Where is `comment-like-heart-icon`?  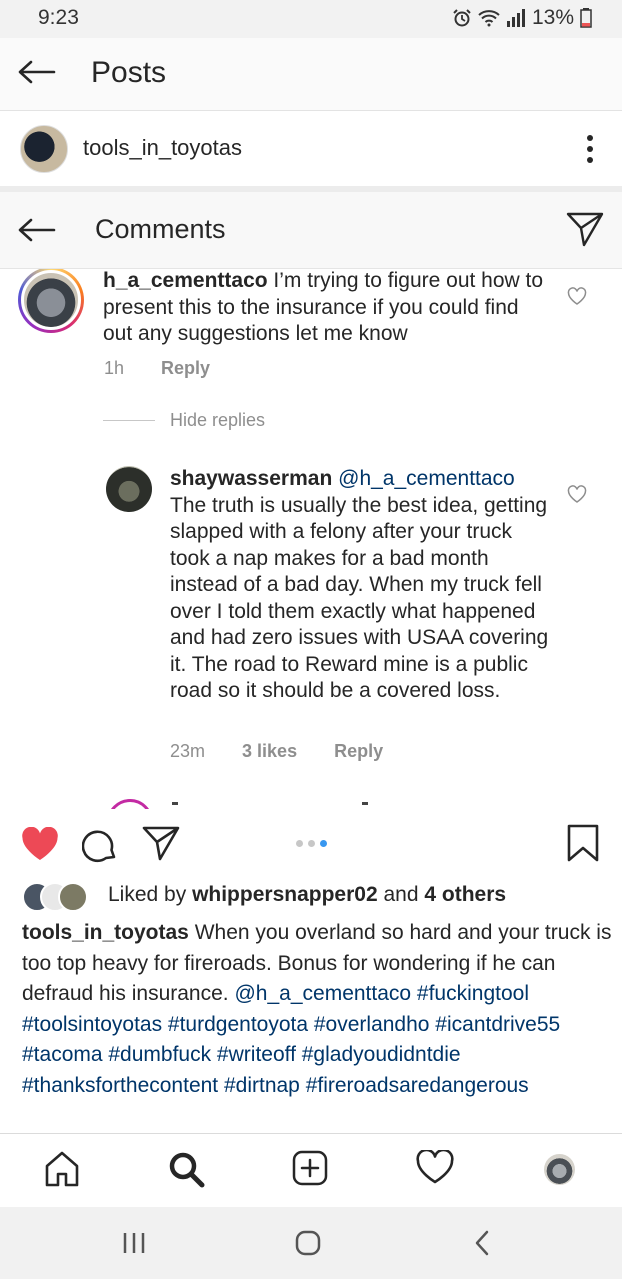
comment-like-heart-icon is located at coordinates (577, 296).